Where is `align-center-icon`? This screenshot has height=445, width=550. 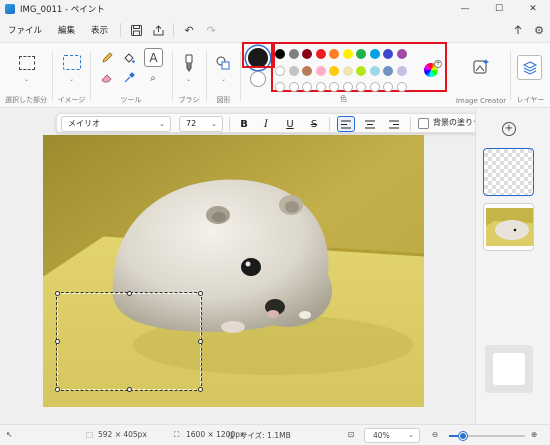
align-center-icon is located at coordinates (370, 124).